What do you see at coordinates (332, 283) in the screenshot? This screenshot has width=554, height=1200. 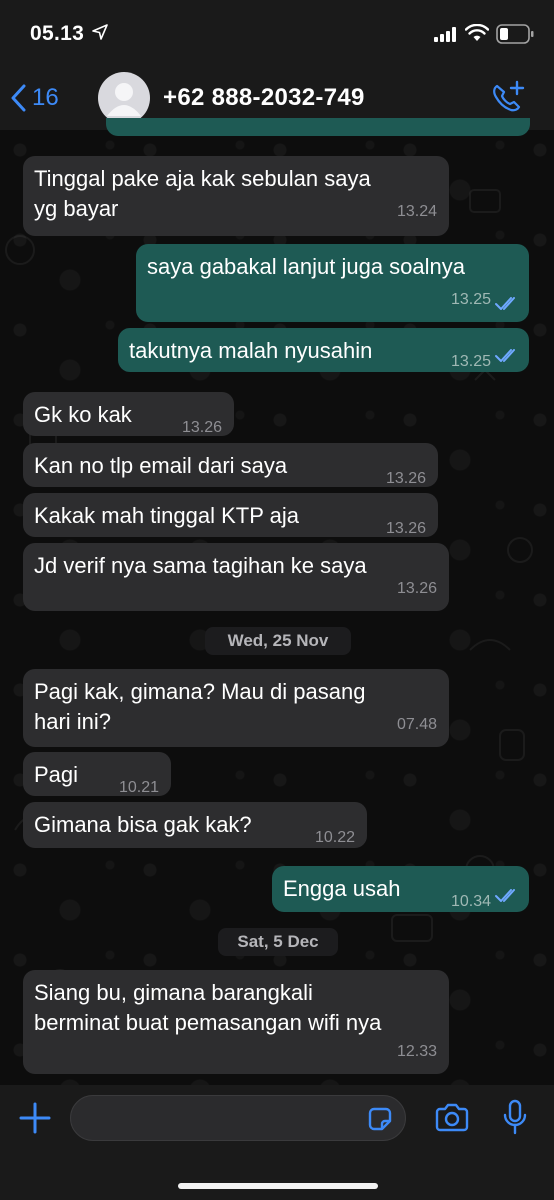 I see `message-bubble: saya gabakal lanjut juga soalnya 13.25` at bounding box center [332, 283].